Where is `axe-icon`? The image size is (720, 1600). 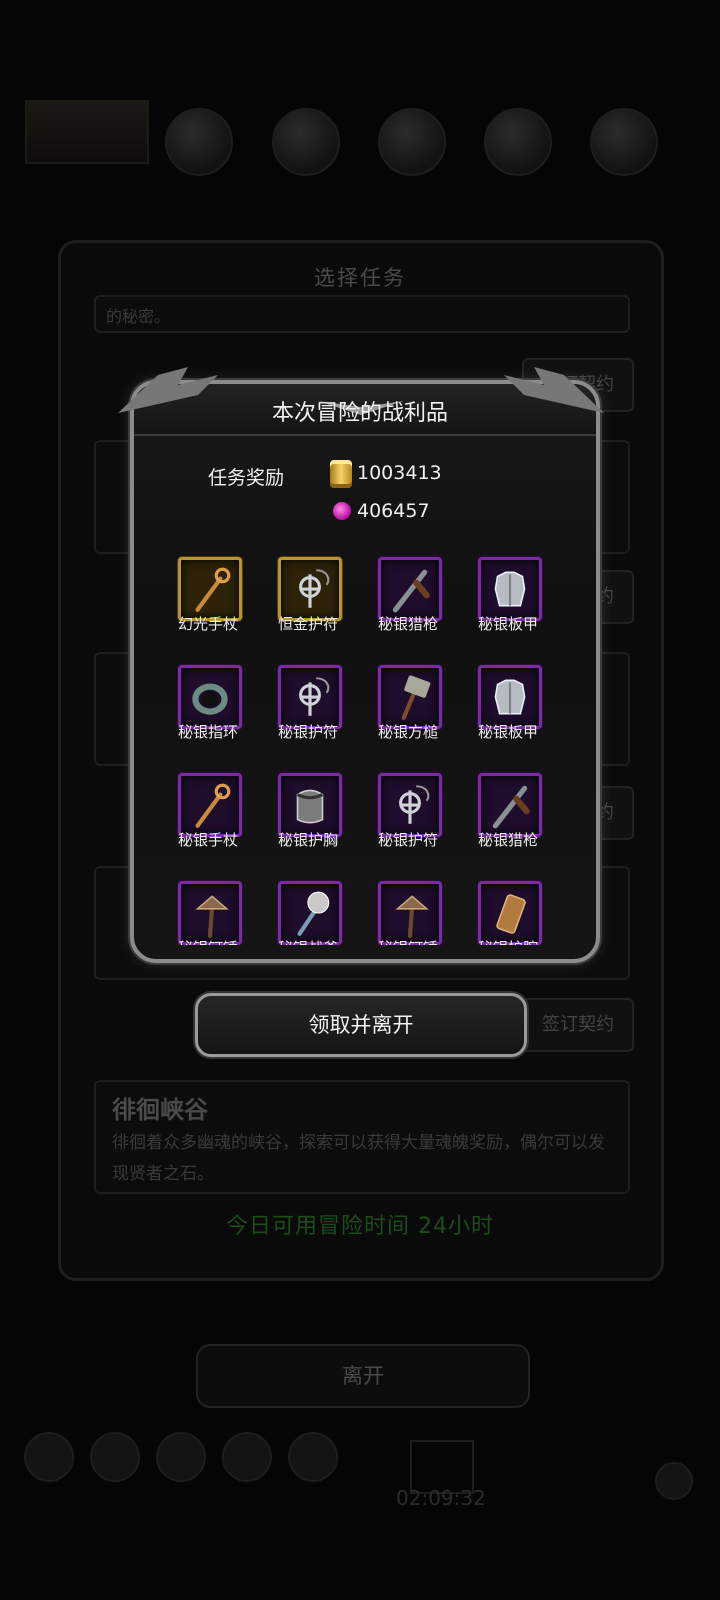 axe-icon is located at coordinates (310, 913).